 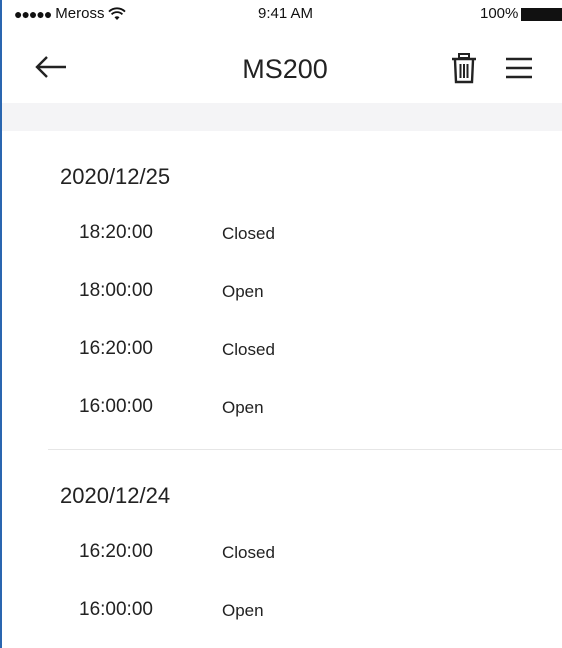 I want to click on carrier-info: ●●●●● Meross, so click(x=70, y=13).